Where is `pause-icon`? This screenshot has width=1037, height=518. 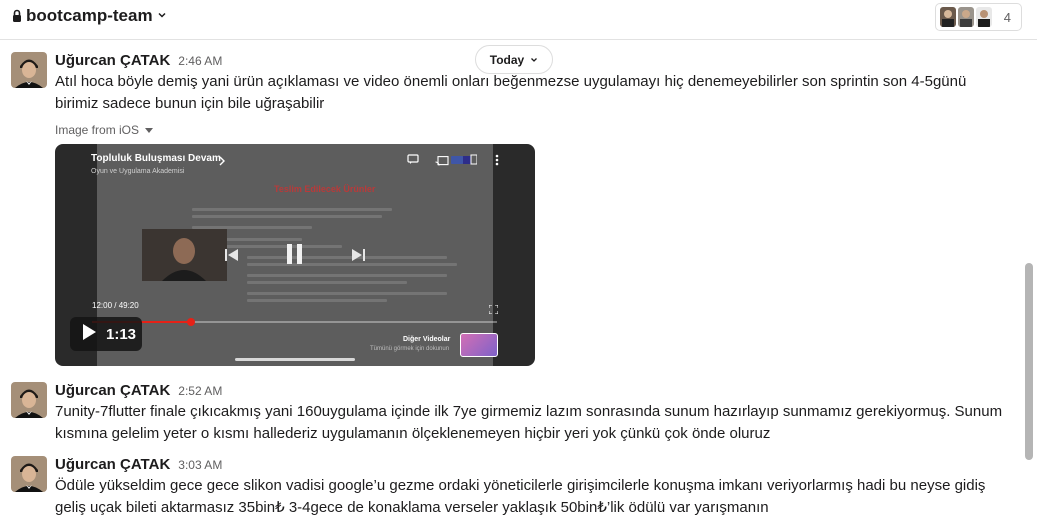 pause-icon is located at coordinates (295, 254).